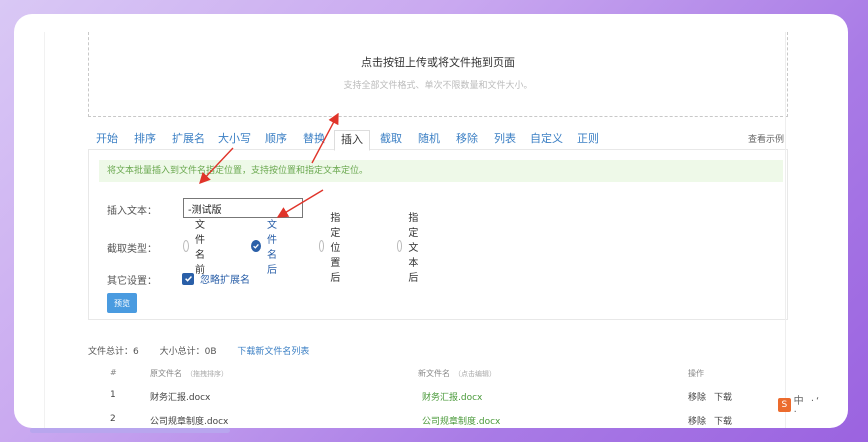 The height and width of the screenshot is (442, 868). Describe the element at coordinates (452, 396) in the screenshot. I see `row-new-name: 财务汇报.docx` at that location.